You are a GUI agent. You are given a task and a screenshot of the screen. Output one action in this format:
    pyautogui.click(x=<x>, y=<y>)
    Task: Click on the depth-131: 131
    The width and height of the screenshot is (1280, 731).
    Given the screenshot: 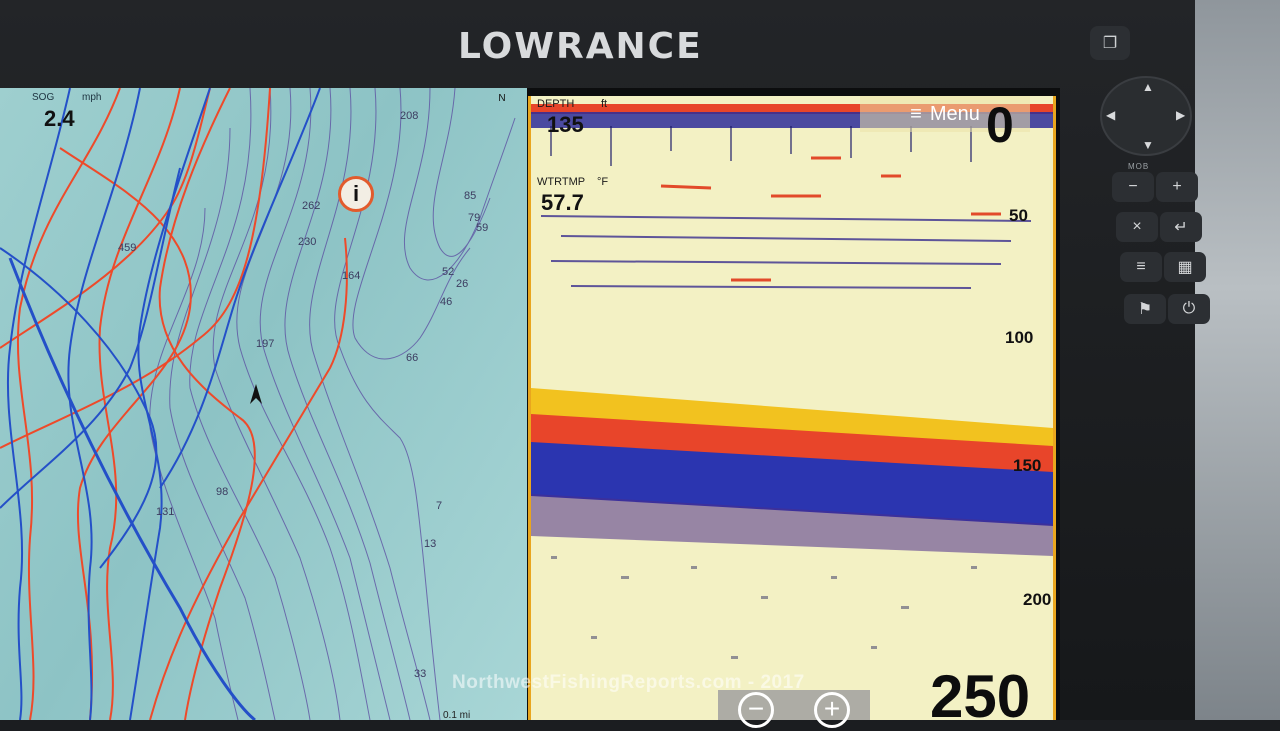 What is the action you would take?
    pyautogui.click(x=165, y=512)
    